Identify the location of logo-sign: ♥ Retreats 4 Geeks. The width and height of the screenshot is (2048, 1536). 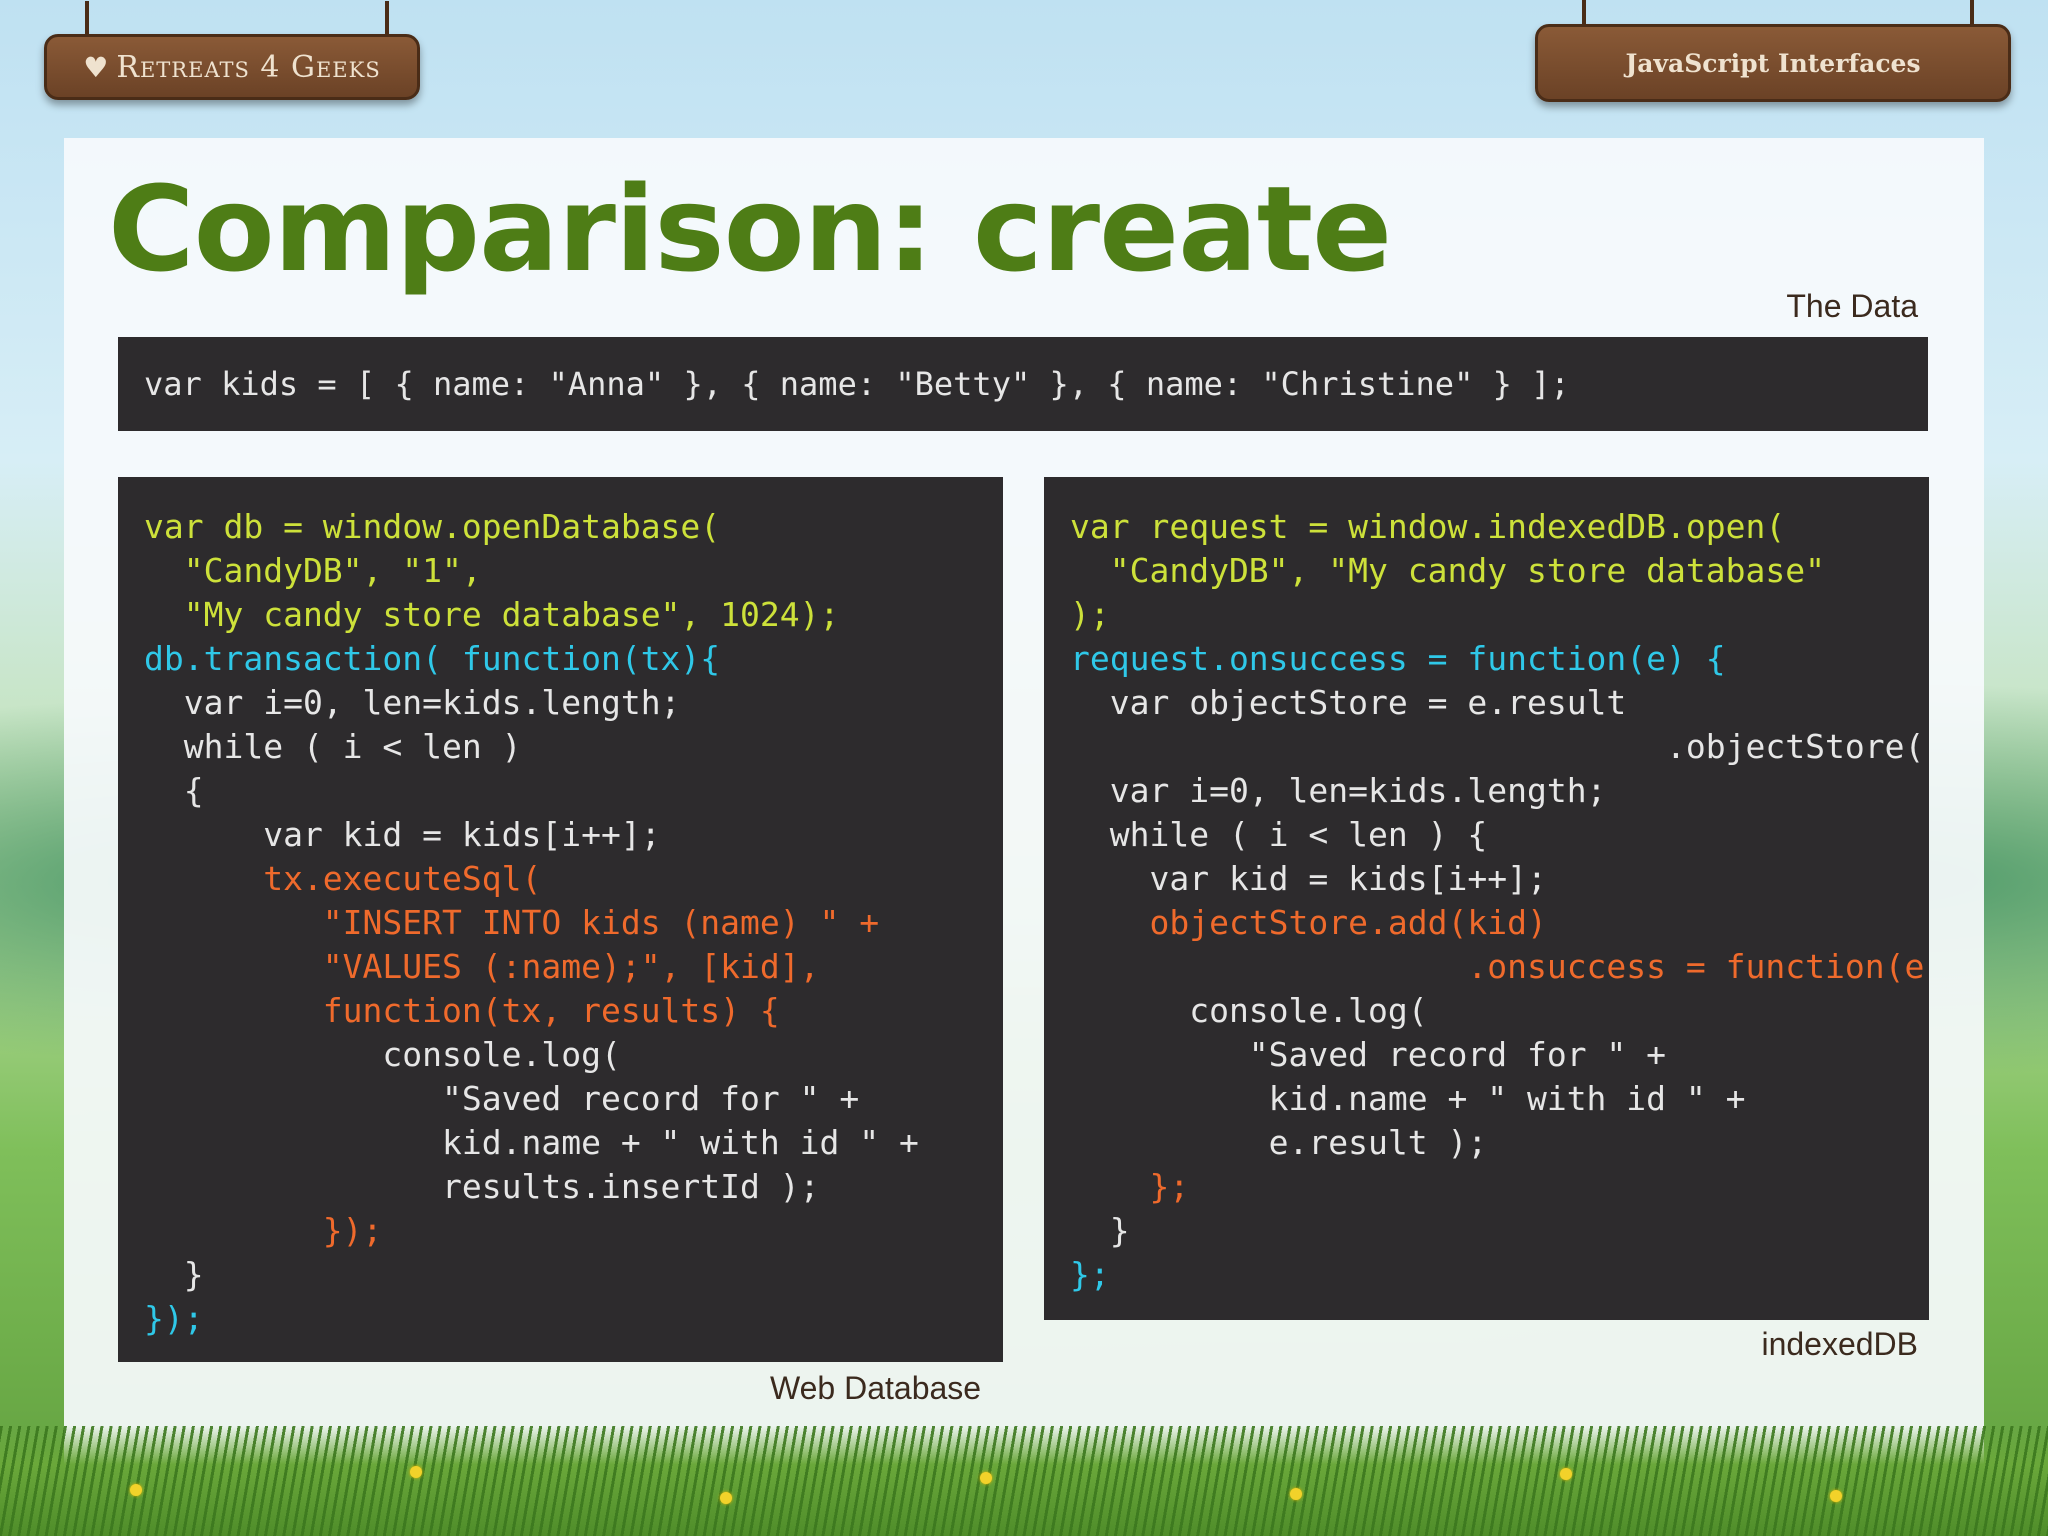
(232, 50).